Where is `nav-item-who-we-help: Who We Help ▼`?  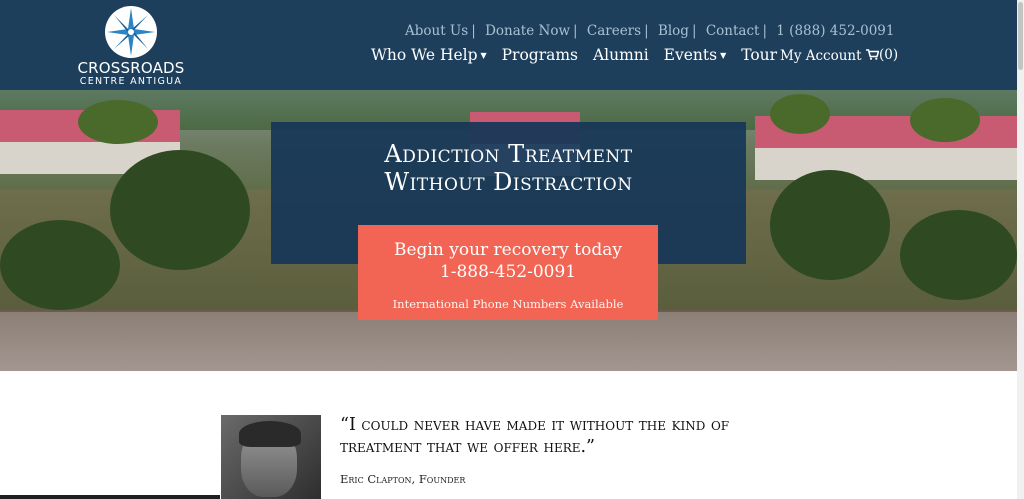
nav-item-who-we-help: Who We Help ▼ is located at coordinates (429, 55).